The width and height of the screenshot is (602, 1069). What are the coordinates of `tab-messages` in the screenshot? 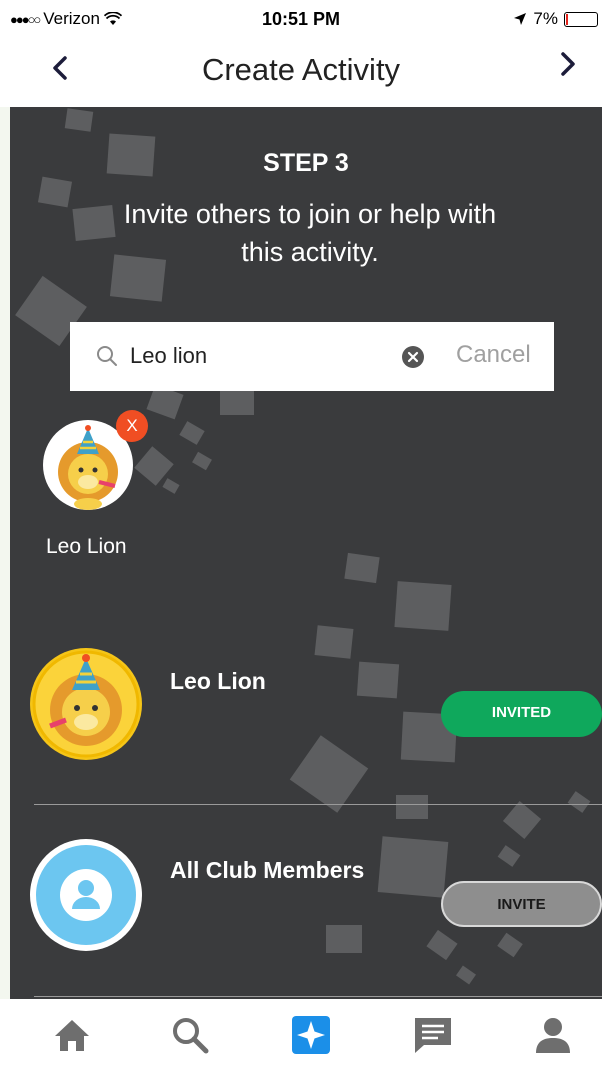 It's located at (433, 1035).